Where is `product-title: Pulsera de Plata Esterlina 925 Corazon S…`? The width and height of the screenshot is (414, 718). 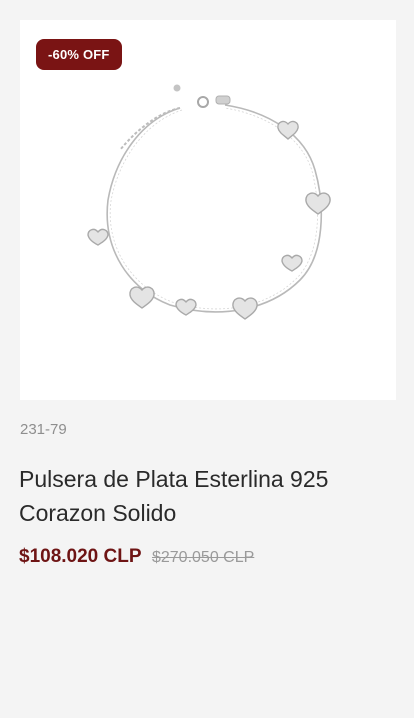 product-title: Pulsera de Plata Esterlina 925 Corazon S… is located at coordinates (209, 496).